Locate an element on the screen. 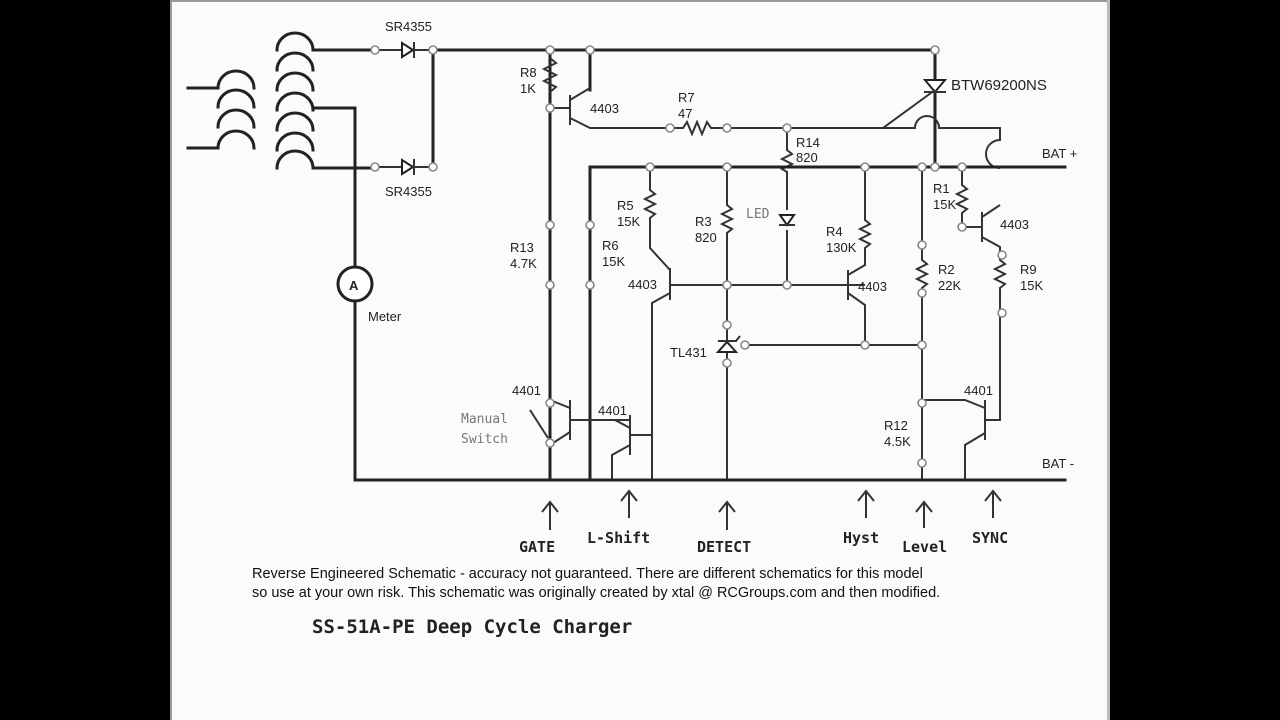 Image resolution: width=1280 pixels, height=720 pixels. bat-plus-label: BAT + is located at coordinates (1059, 153).